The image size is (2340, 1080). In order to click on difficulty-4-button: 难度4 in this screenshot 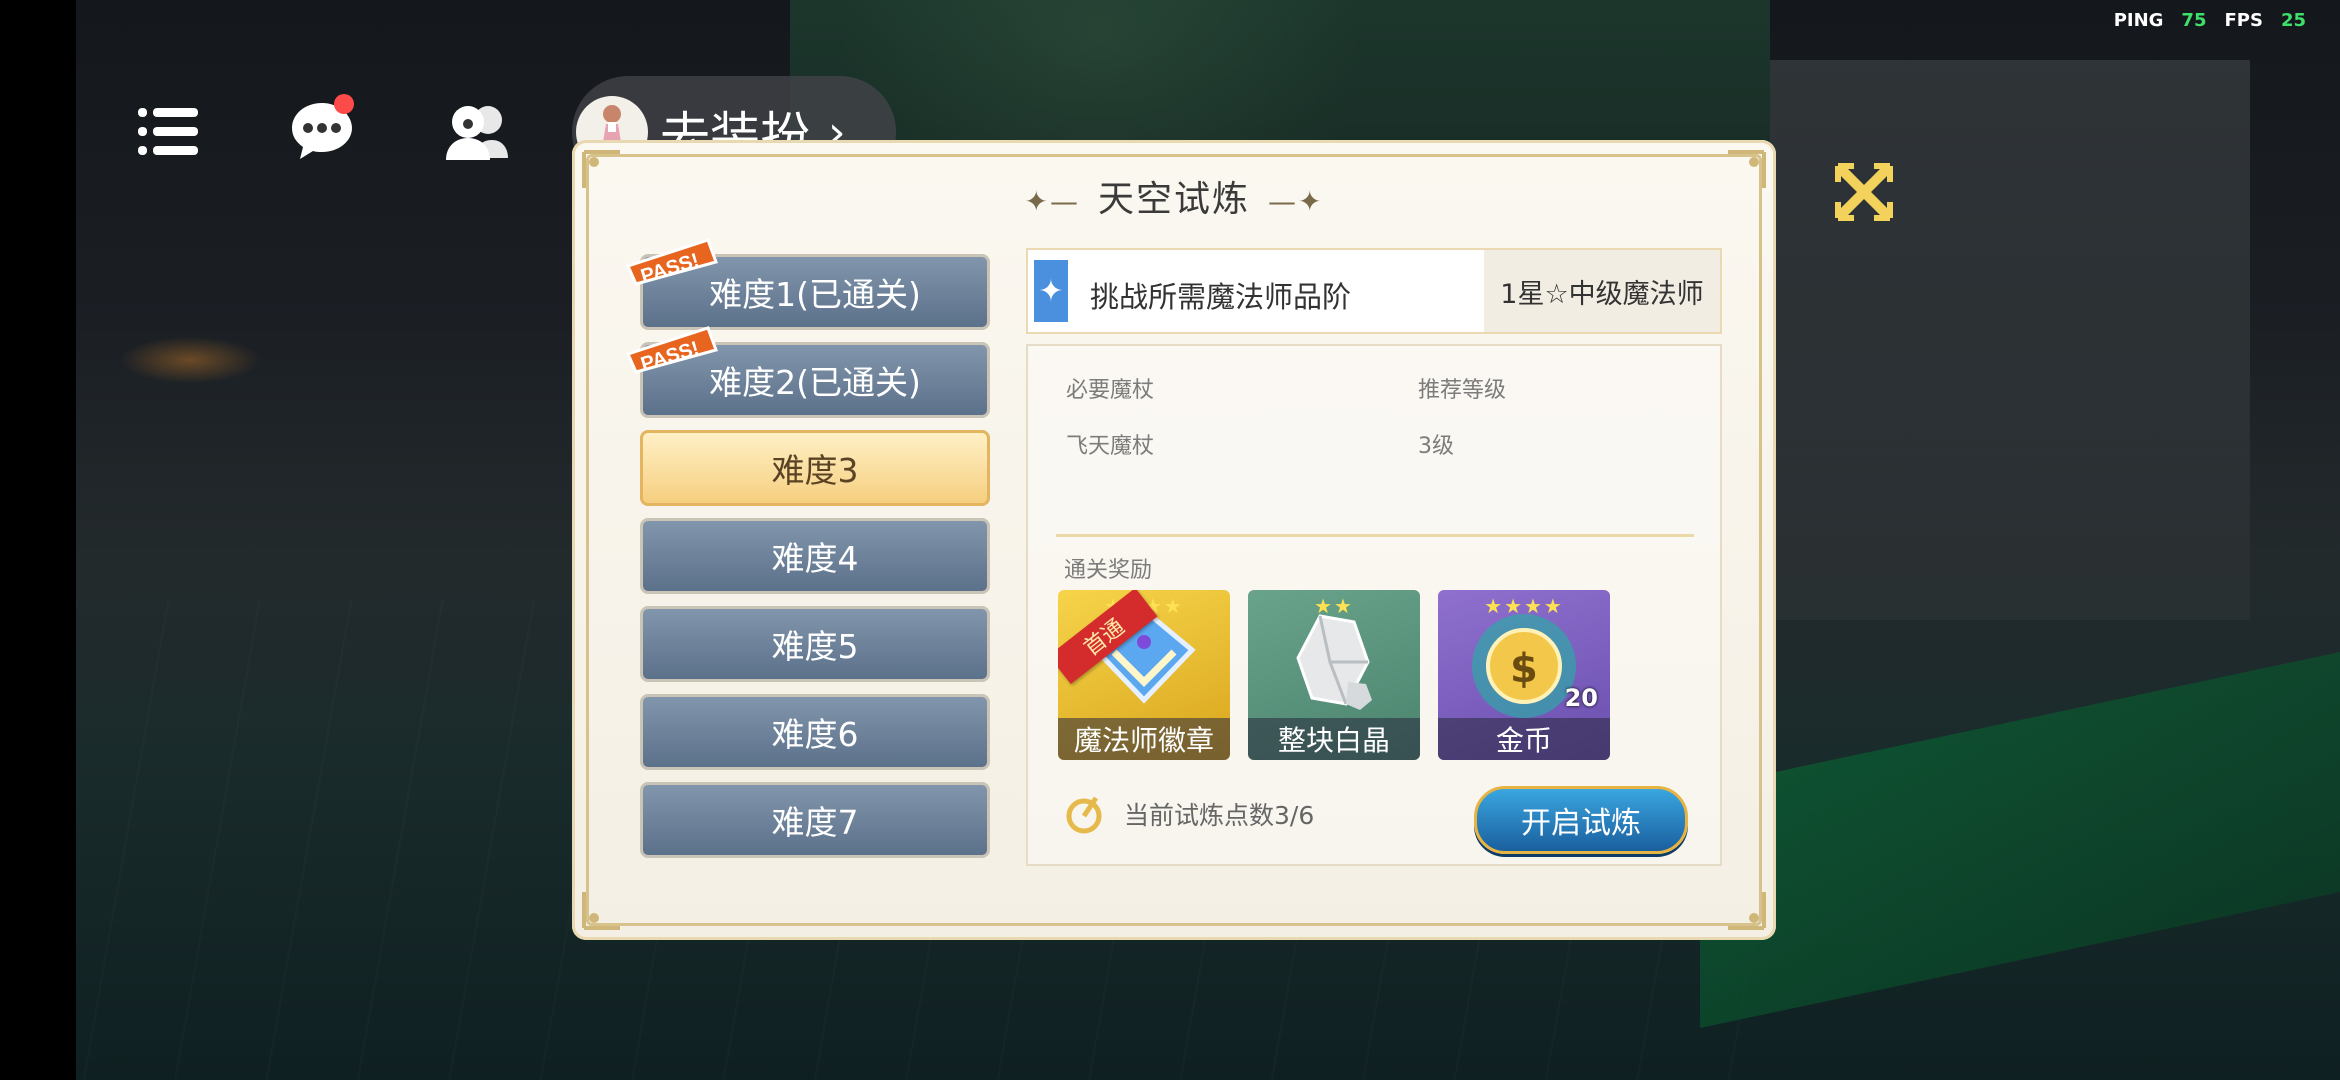, I will do `click(815, 556)`.